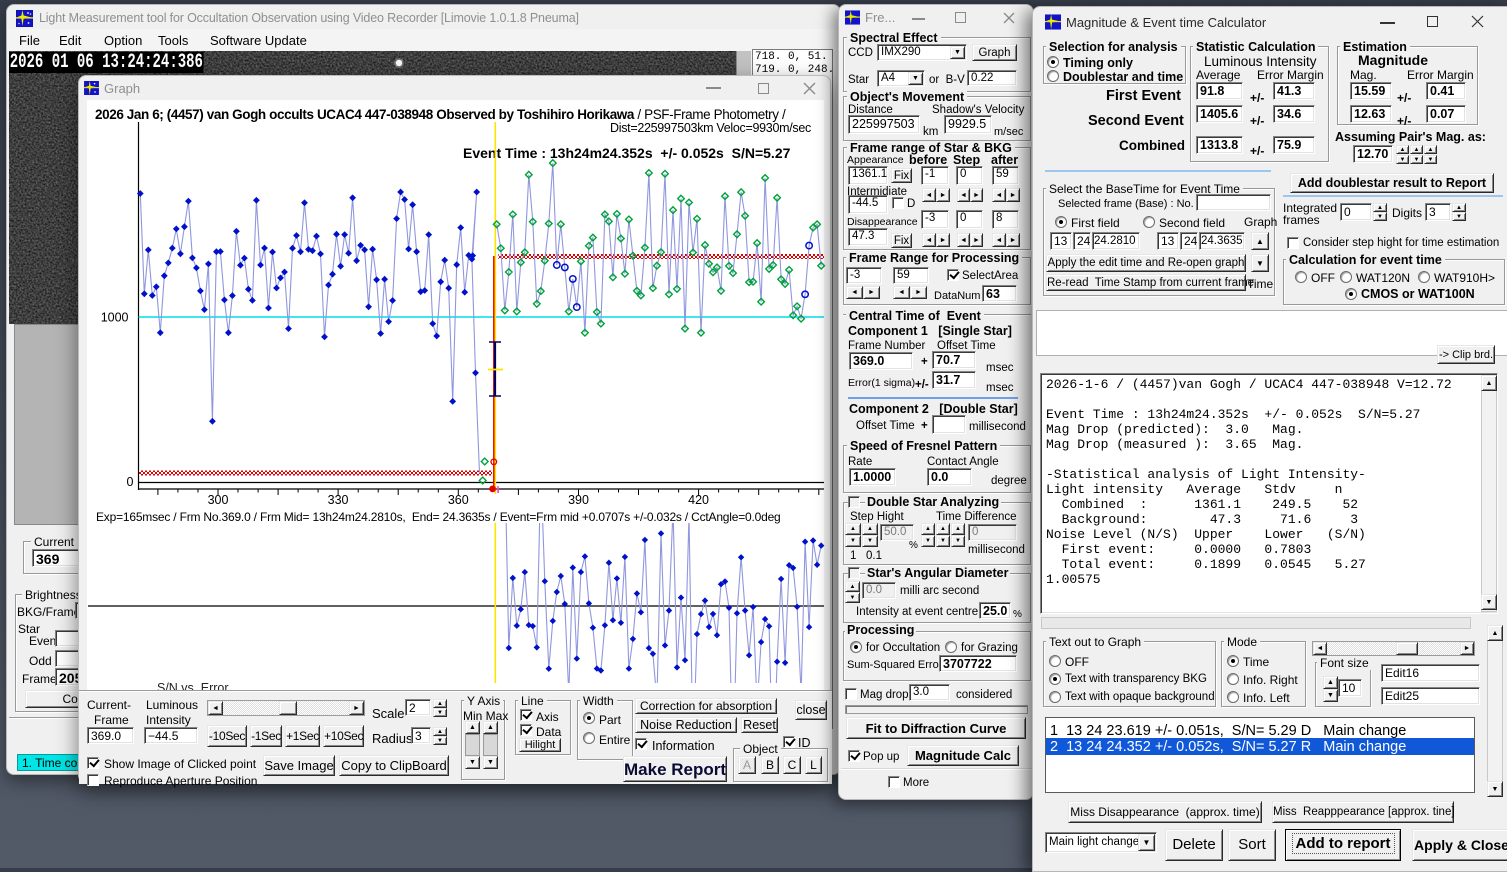 This screenshot has width=1507, height=872. I want to click on svg-text: 360, so click(458, 500).